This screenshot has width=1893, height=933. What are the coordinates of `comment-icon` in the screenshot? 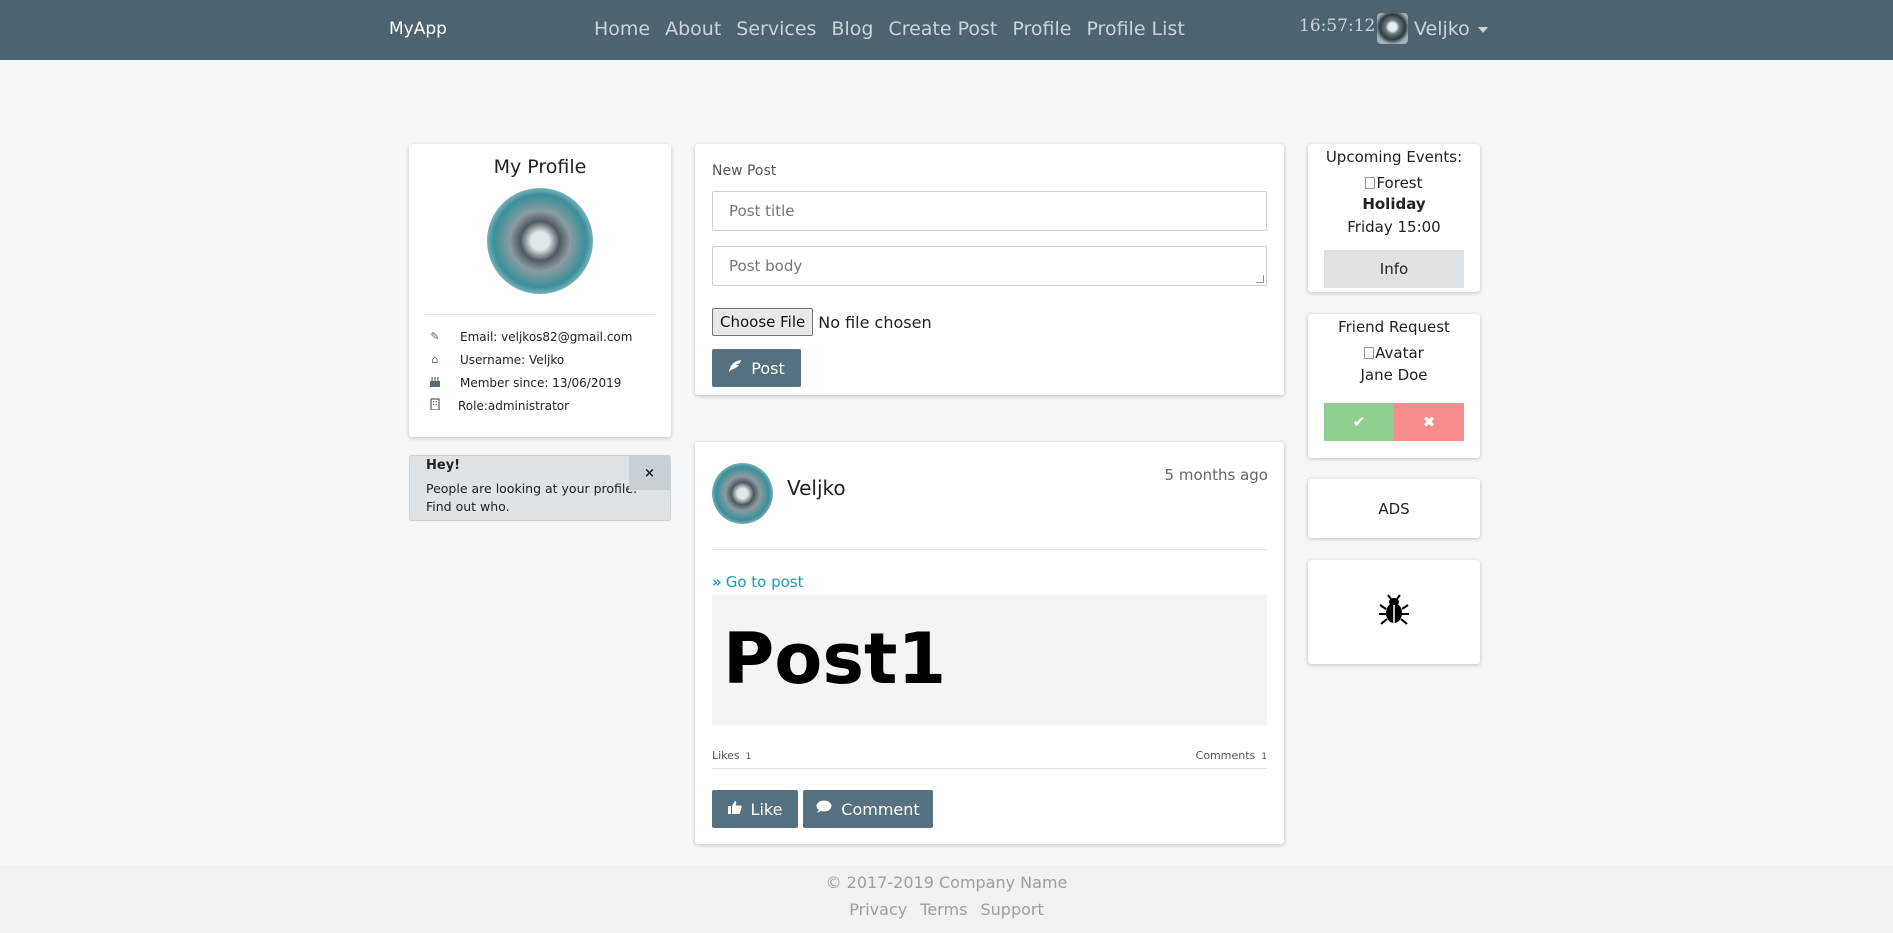 It's located at (824, 809).